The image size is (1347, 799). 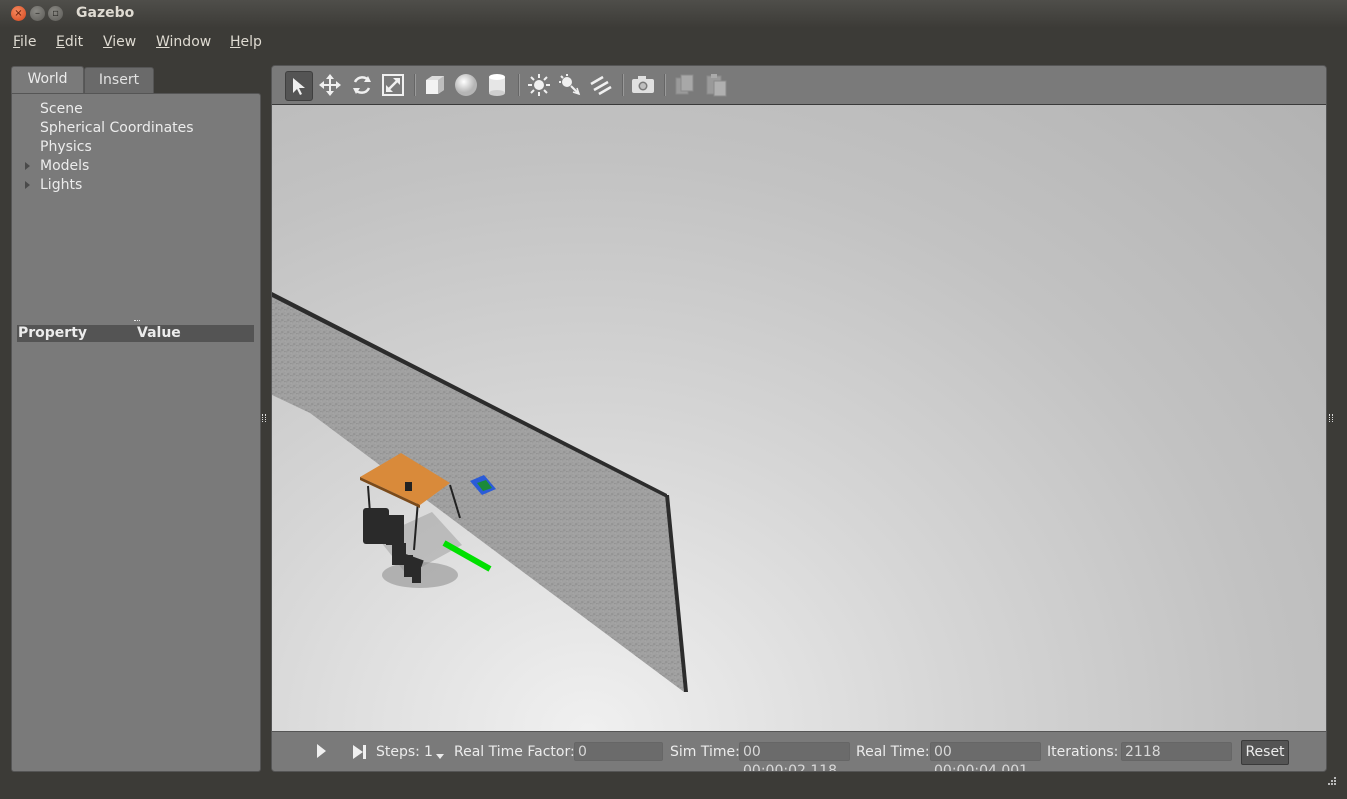 I want to click on minimize-window-button: –, so click(x=37, y=13).